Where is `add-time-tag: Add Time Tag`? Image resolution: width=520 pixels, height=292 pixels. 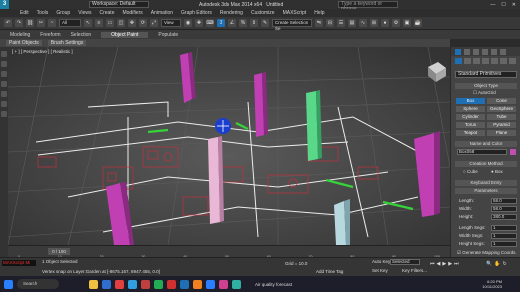 add-time-tag: Add Time Tag is located at coordinates (329, 271).